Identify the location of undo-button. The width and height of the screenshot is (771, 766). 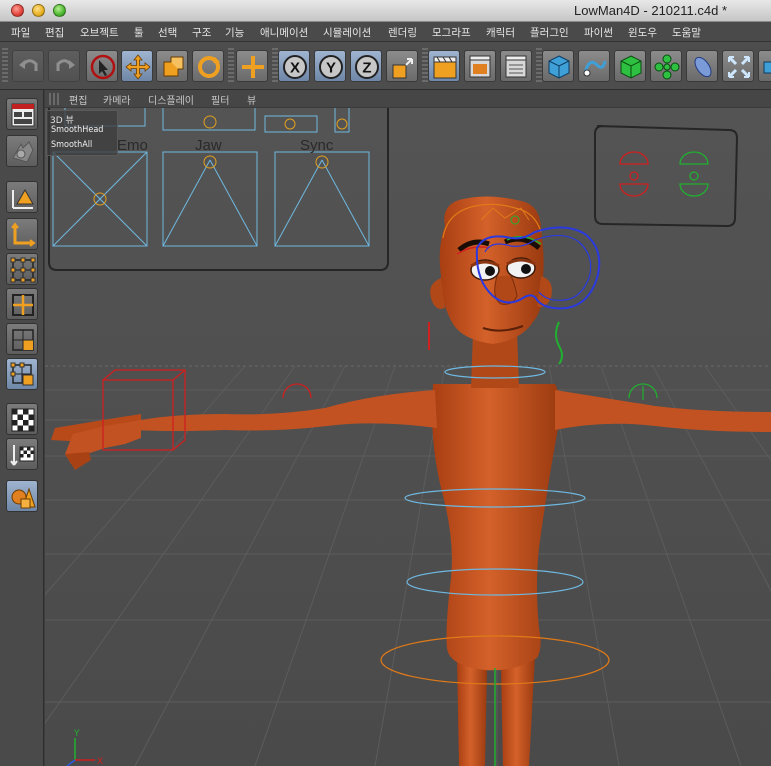
(28, 66).